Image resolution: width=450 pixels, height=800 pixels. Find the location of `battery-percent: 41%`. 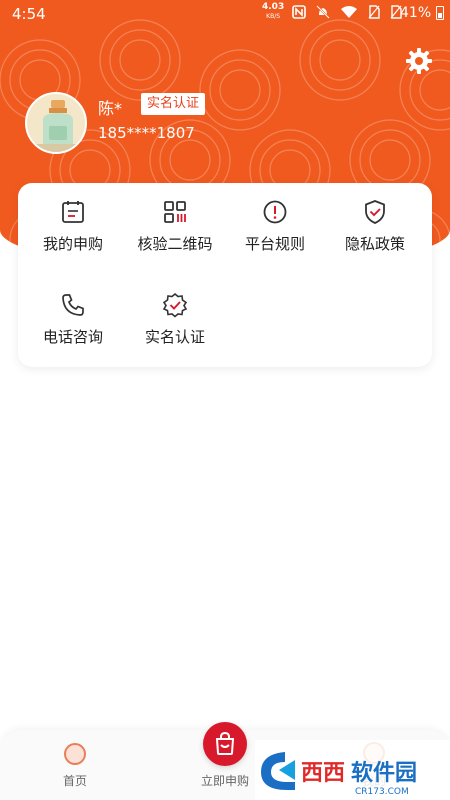

battery-percent: 41% is located at coordinates (416, 13).